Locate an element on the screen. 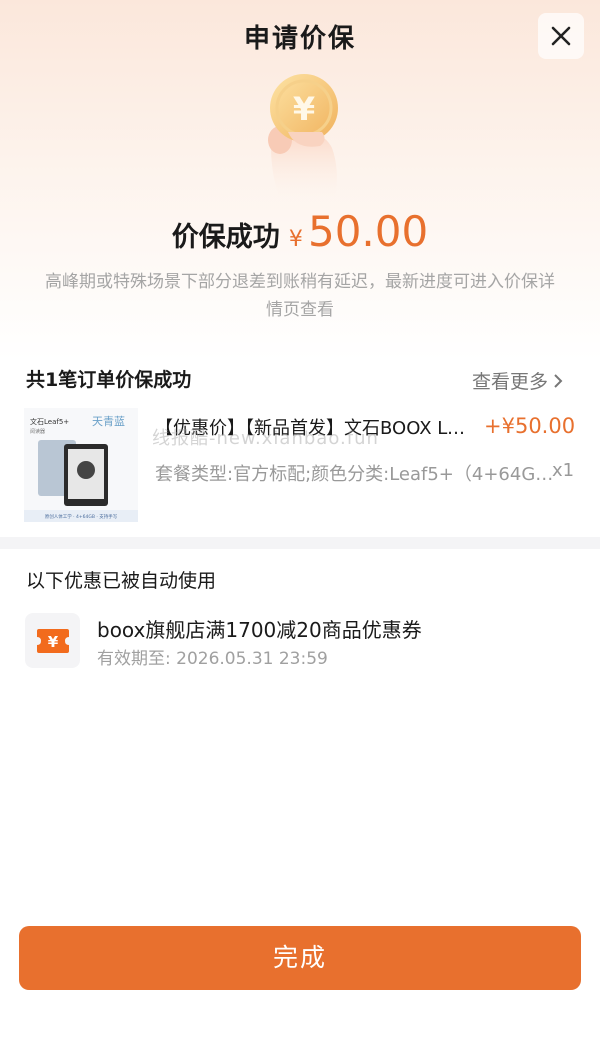 This screenshot has height=1037, width=600. coupons-section-title: 以下优惠已被自动使用 is located at coordinates (121, 581).